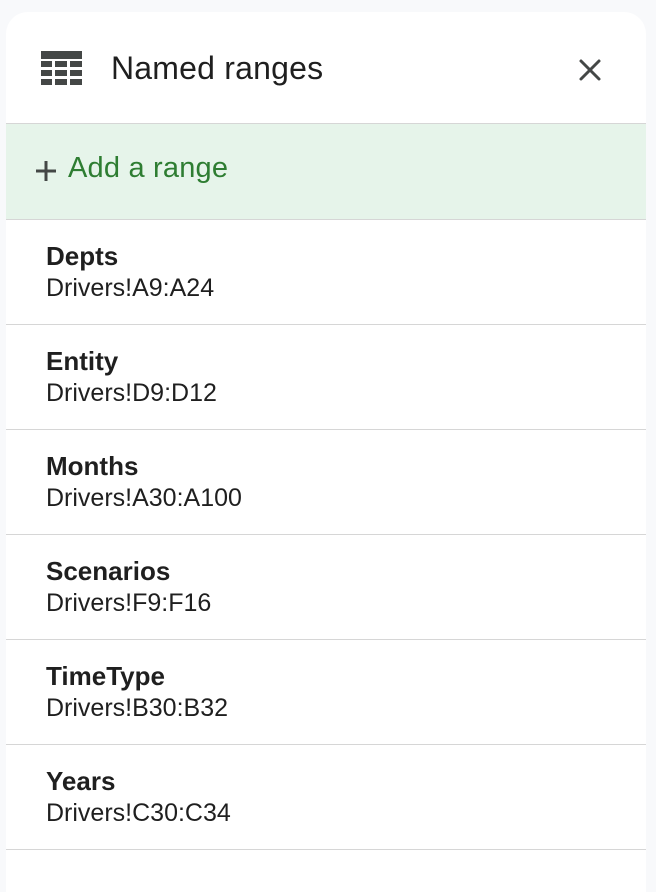 This screenshot has height=892, width=656. What do you see at coordinates (137, 708) in the screenshot?
I see `range-reference: Drivers!B30:B32` at bounding box center [137, 708].